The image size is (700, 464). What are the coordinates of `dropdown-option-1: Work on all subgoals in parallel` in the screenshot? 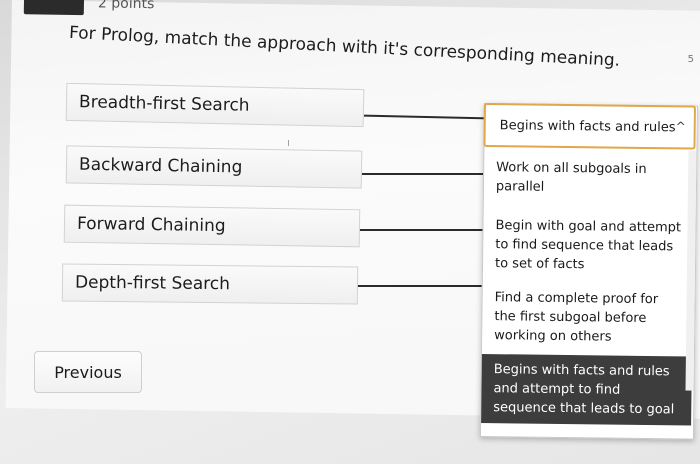 It's located at (589, 178).